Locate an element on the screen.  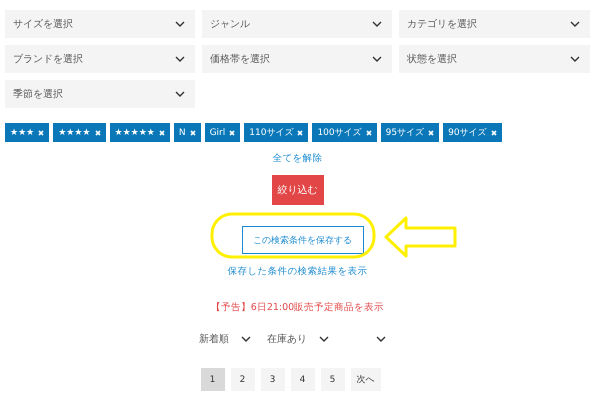
page-button: 2 is located at coordinates (242, 379).